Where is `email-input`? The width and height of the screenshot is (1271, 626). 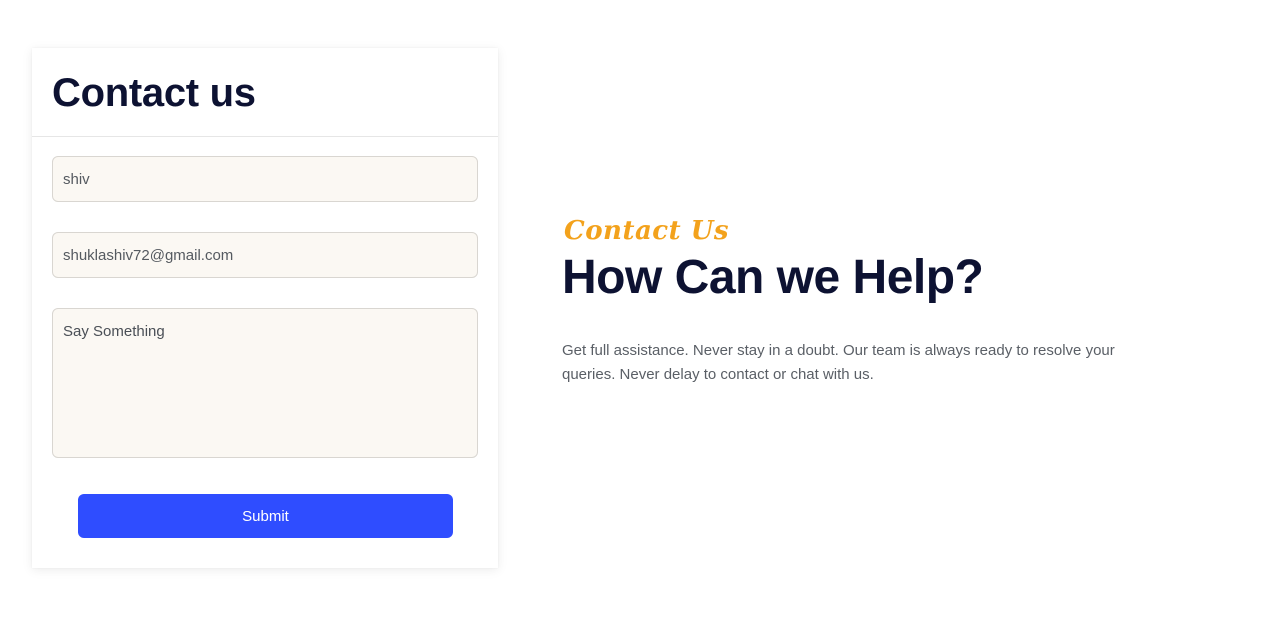 email-input is located at coordinates (265, 255).